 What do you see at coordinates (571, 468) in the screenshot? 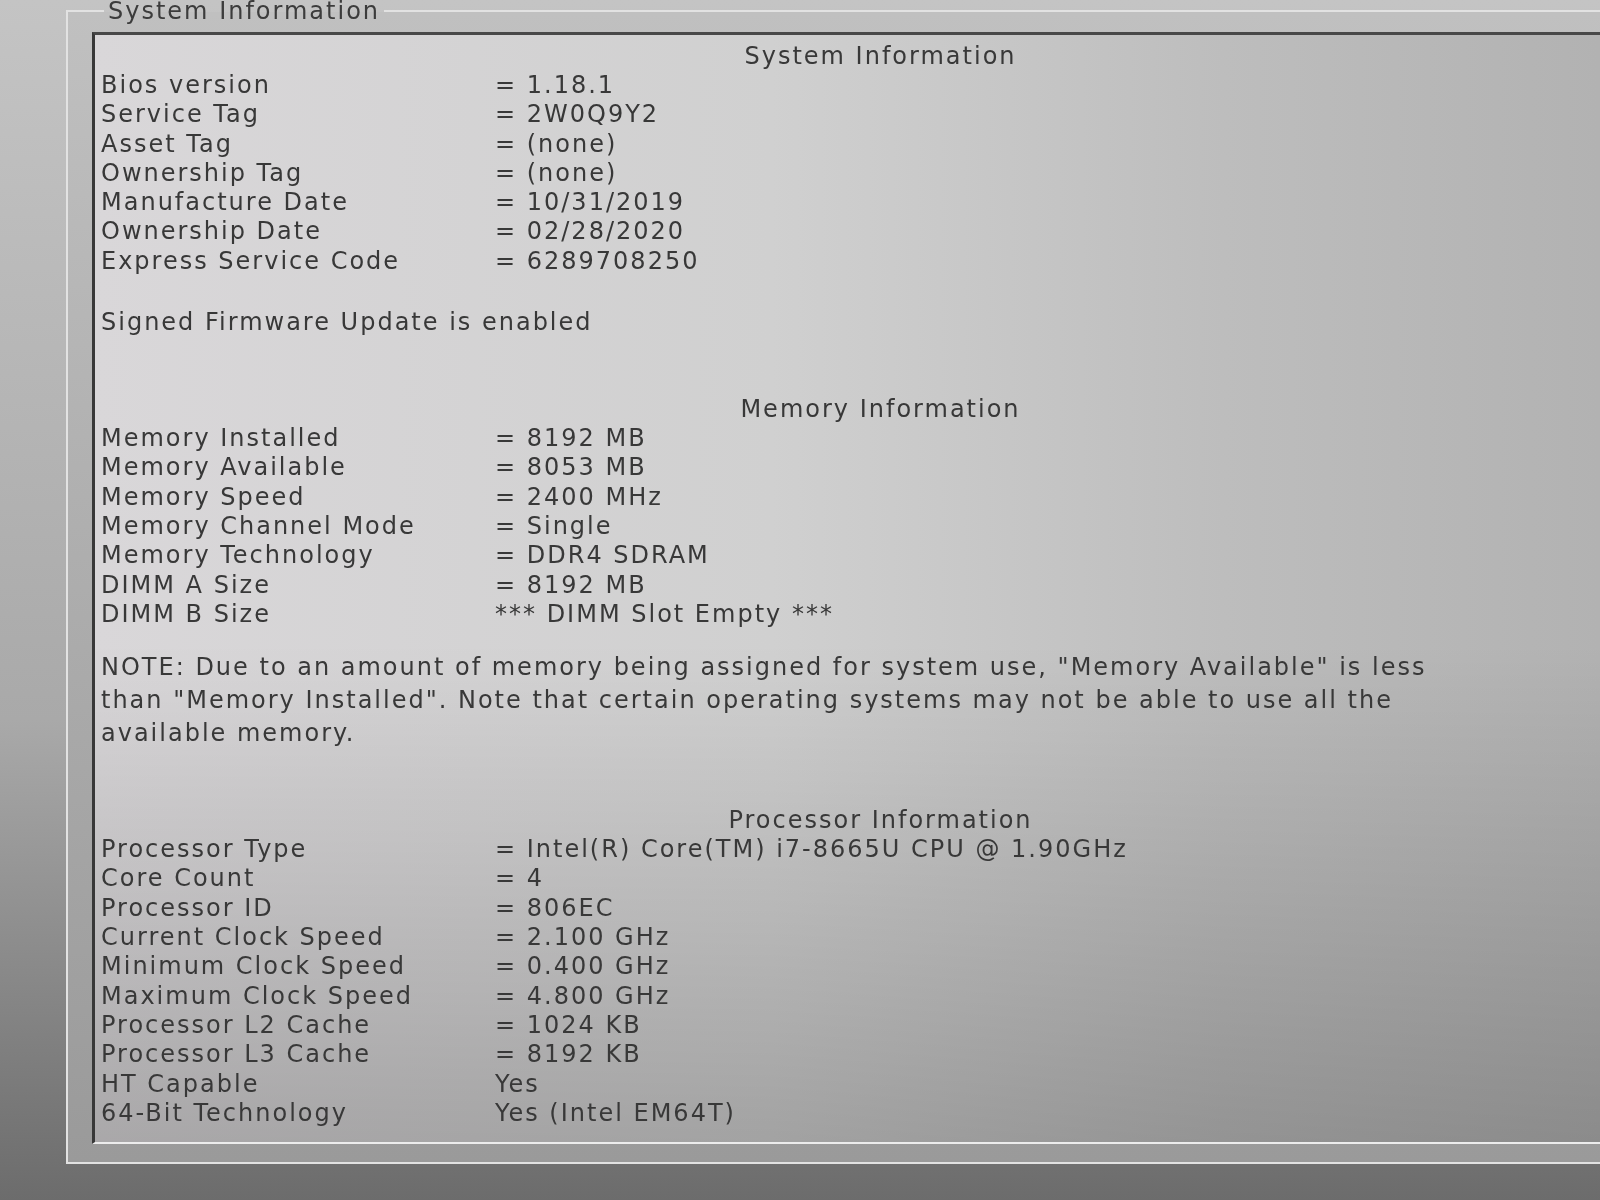
I see `field-value: = 8053 MB` at bounding box center [571, 468].